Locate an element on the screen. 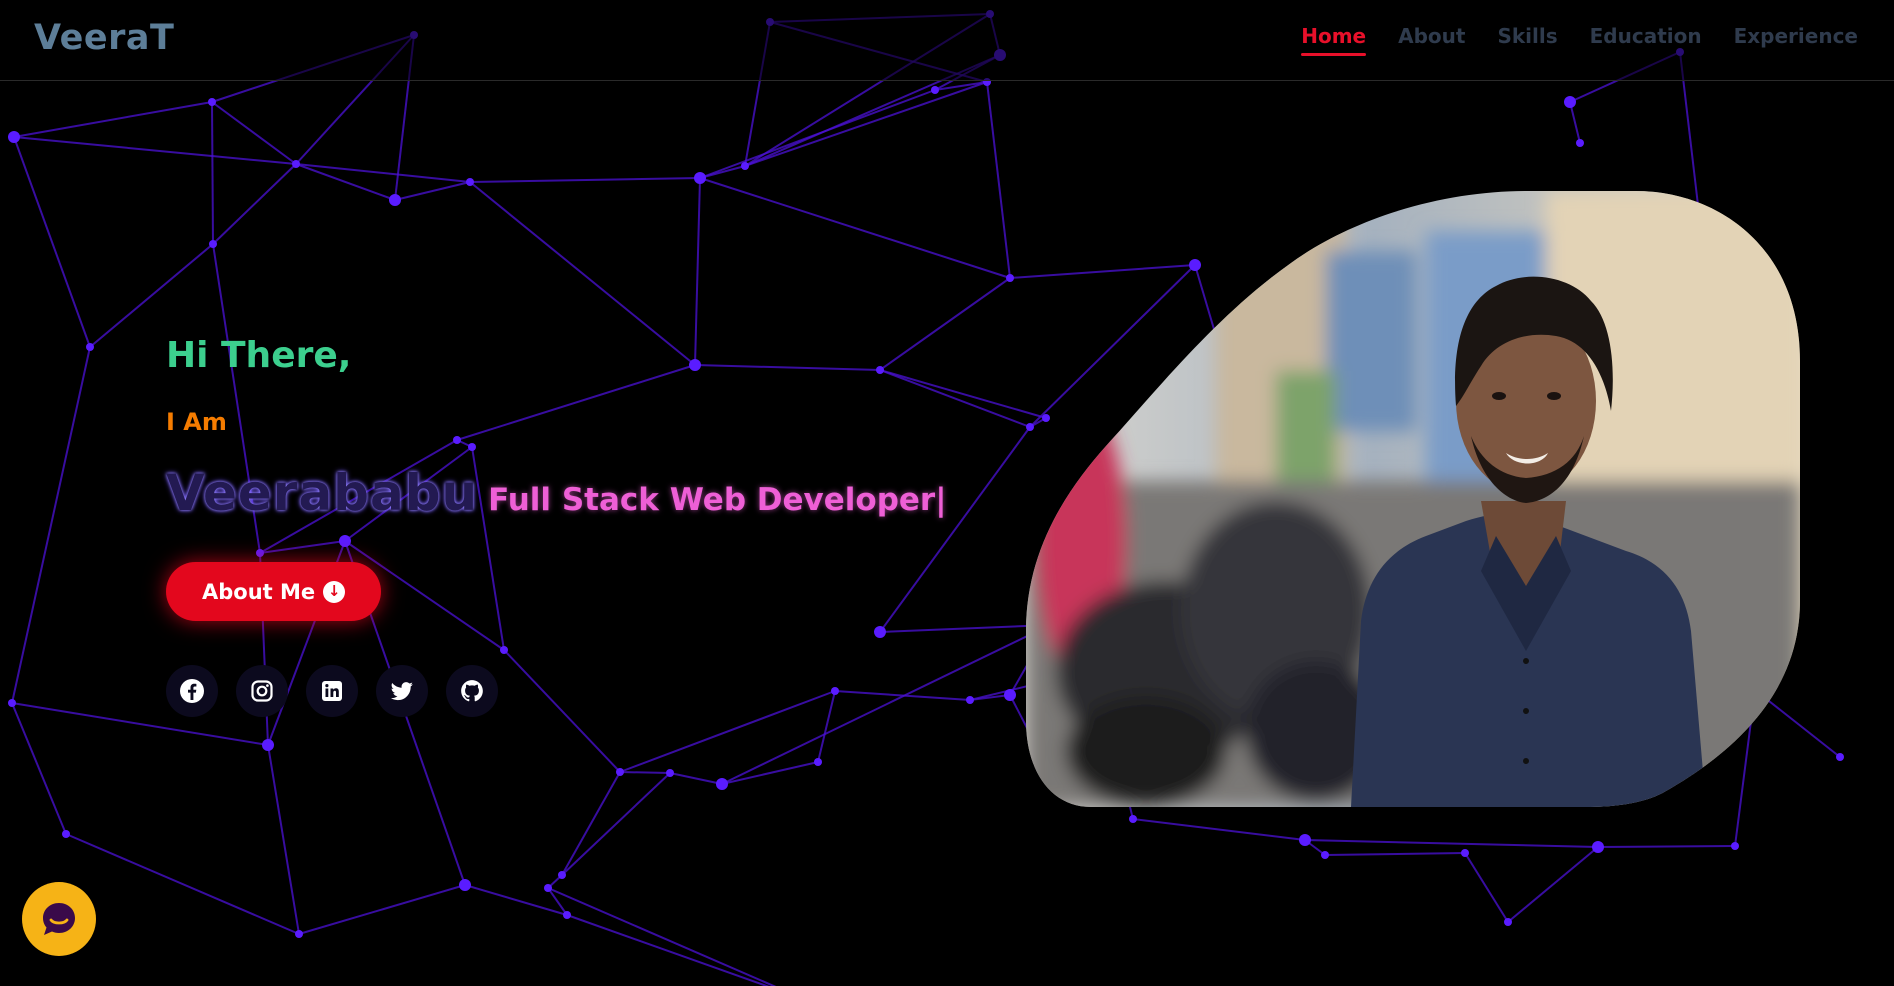 The image size is (1894, 986). instagram-link is located at coordinates (262, 691).